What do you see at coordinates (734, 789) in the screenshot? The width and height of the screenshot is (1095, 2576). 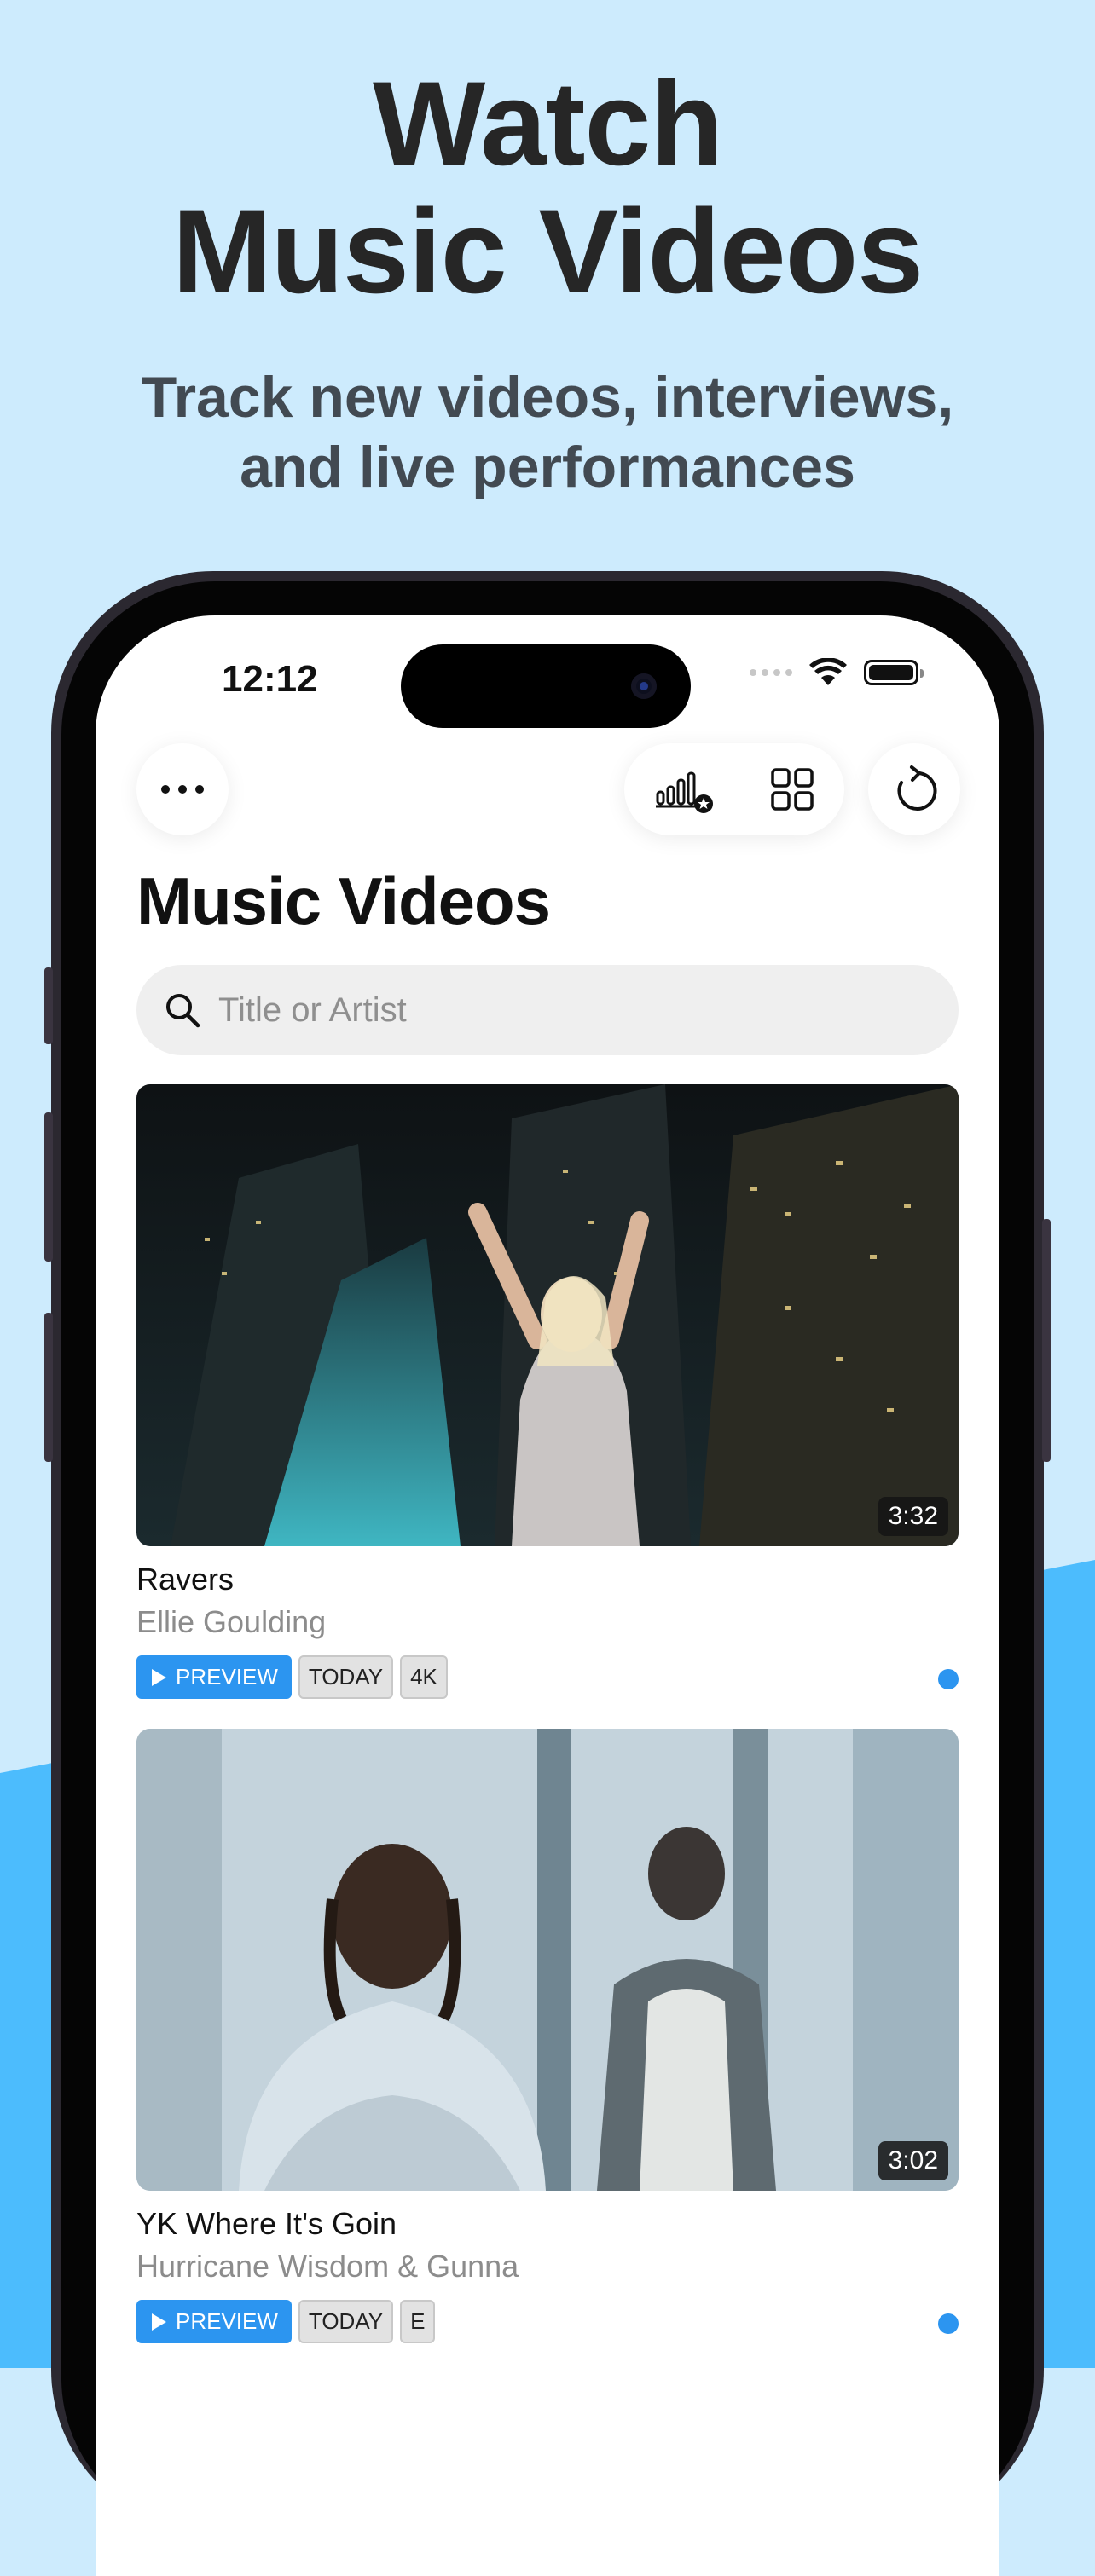 I see `view-options-group` at bounding box center [734, 789].